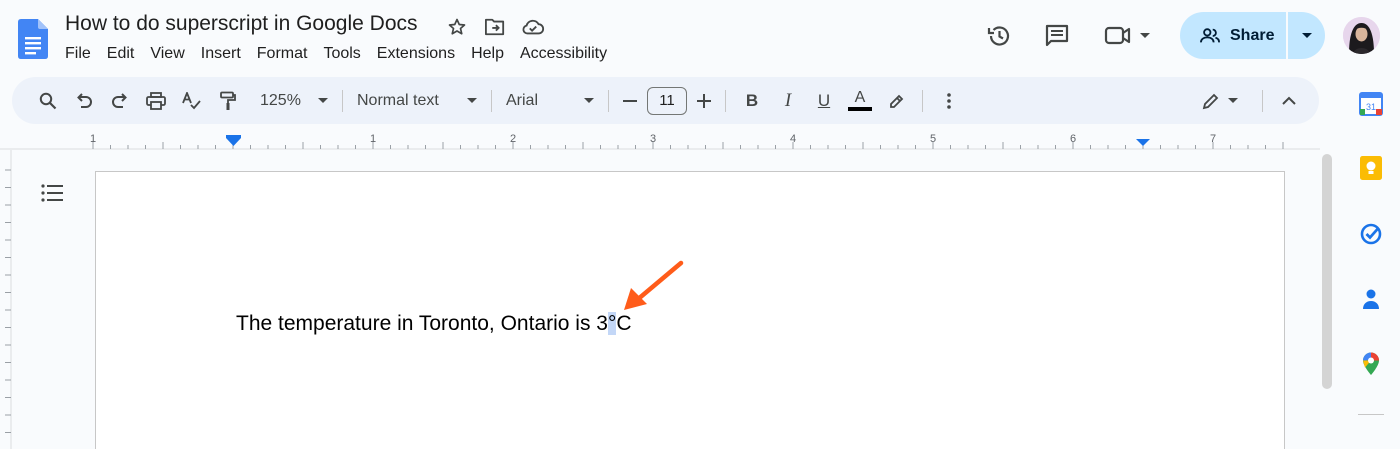  I want to click on meet-icon, so click(1128, 36).